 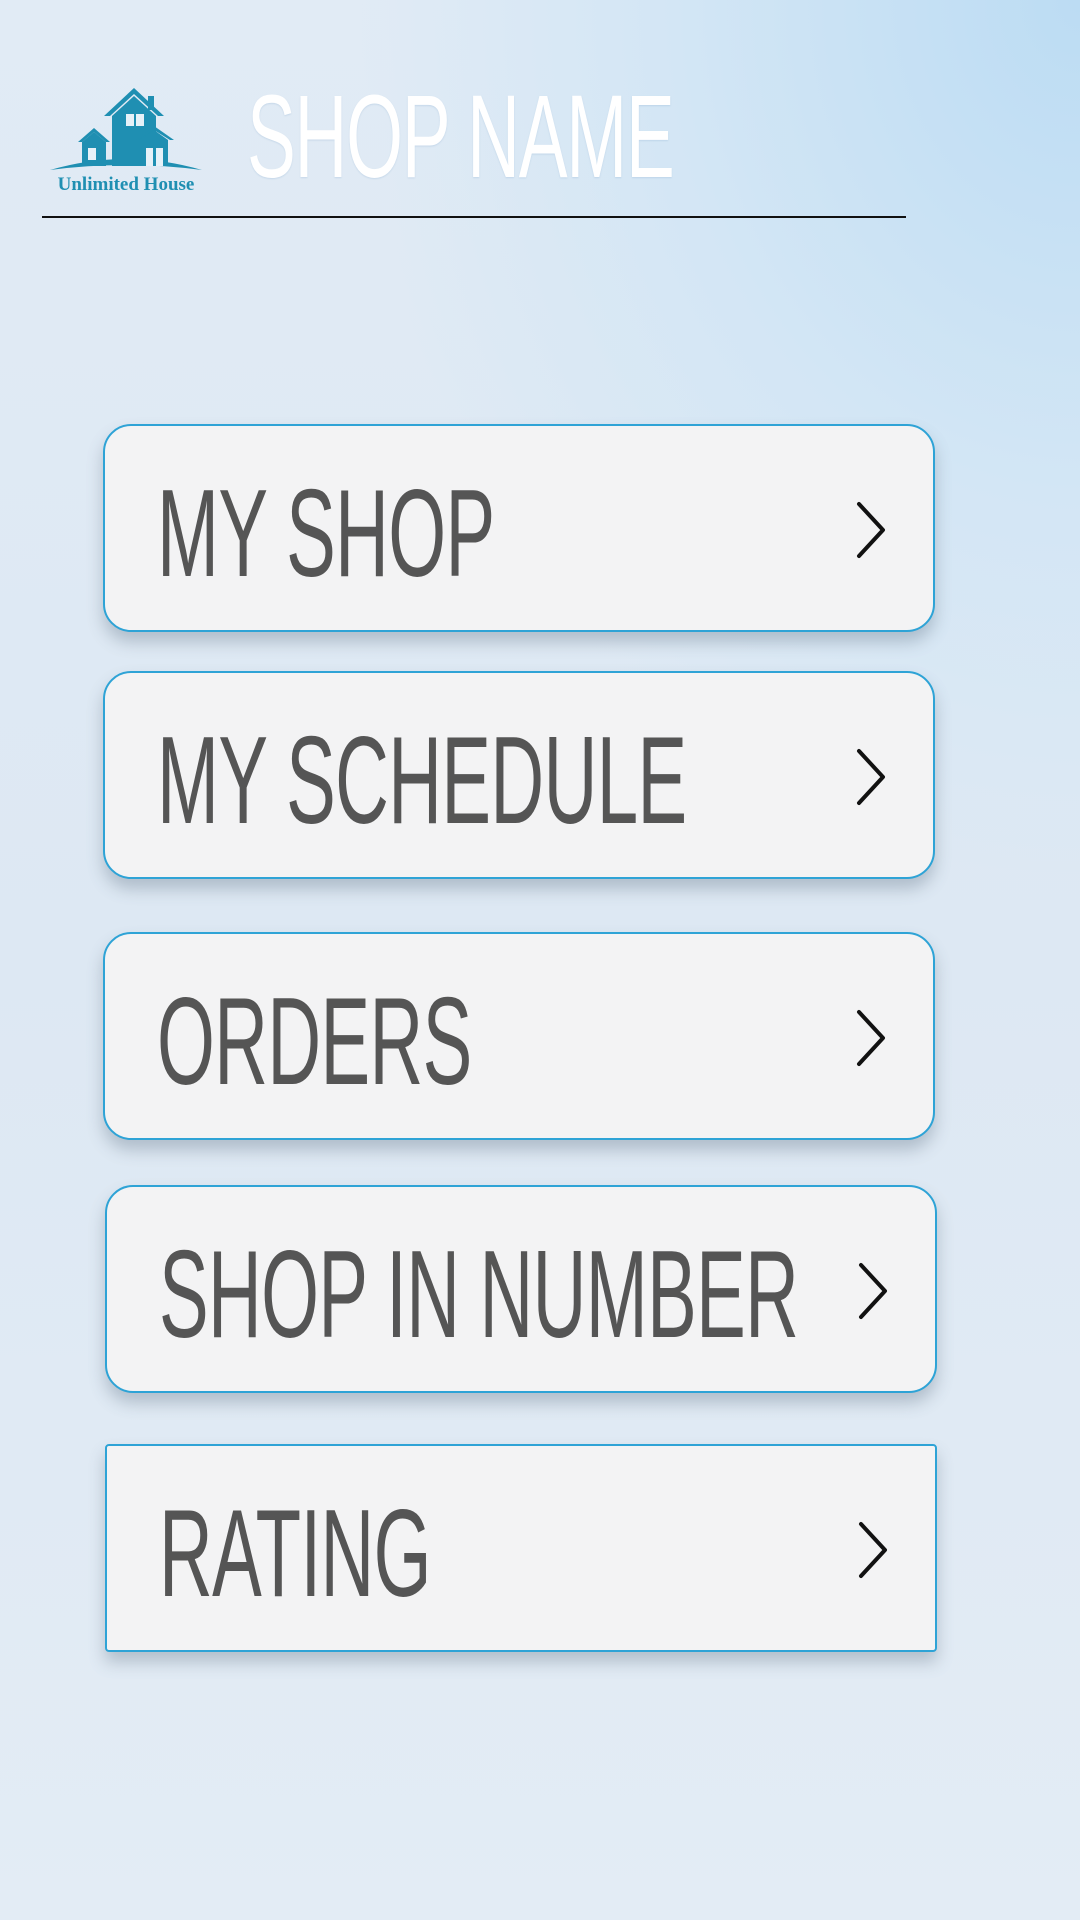 I want to click on shop-name-title: SHOP NAME, so click(x=461, y=137).